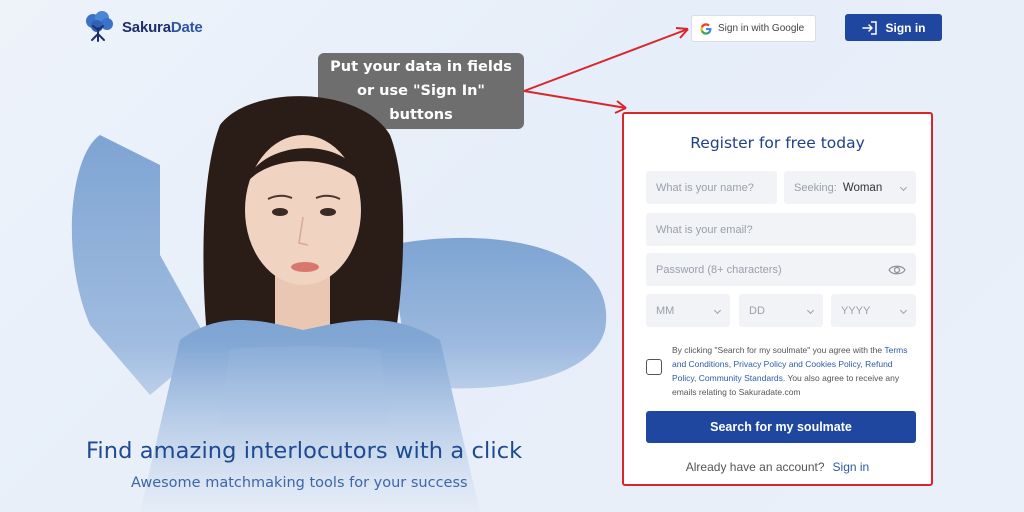 This screenshot has height=512, width=1024. What do you see at coordinates (304, 451) in the screenshot?
I see `hero-title: Find amazing interlocutors with a click` at bounding box center [304, 451].